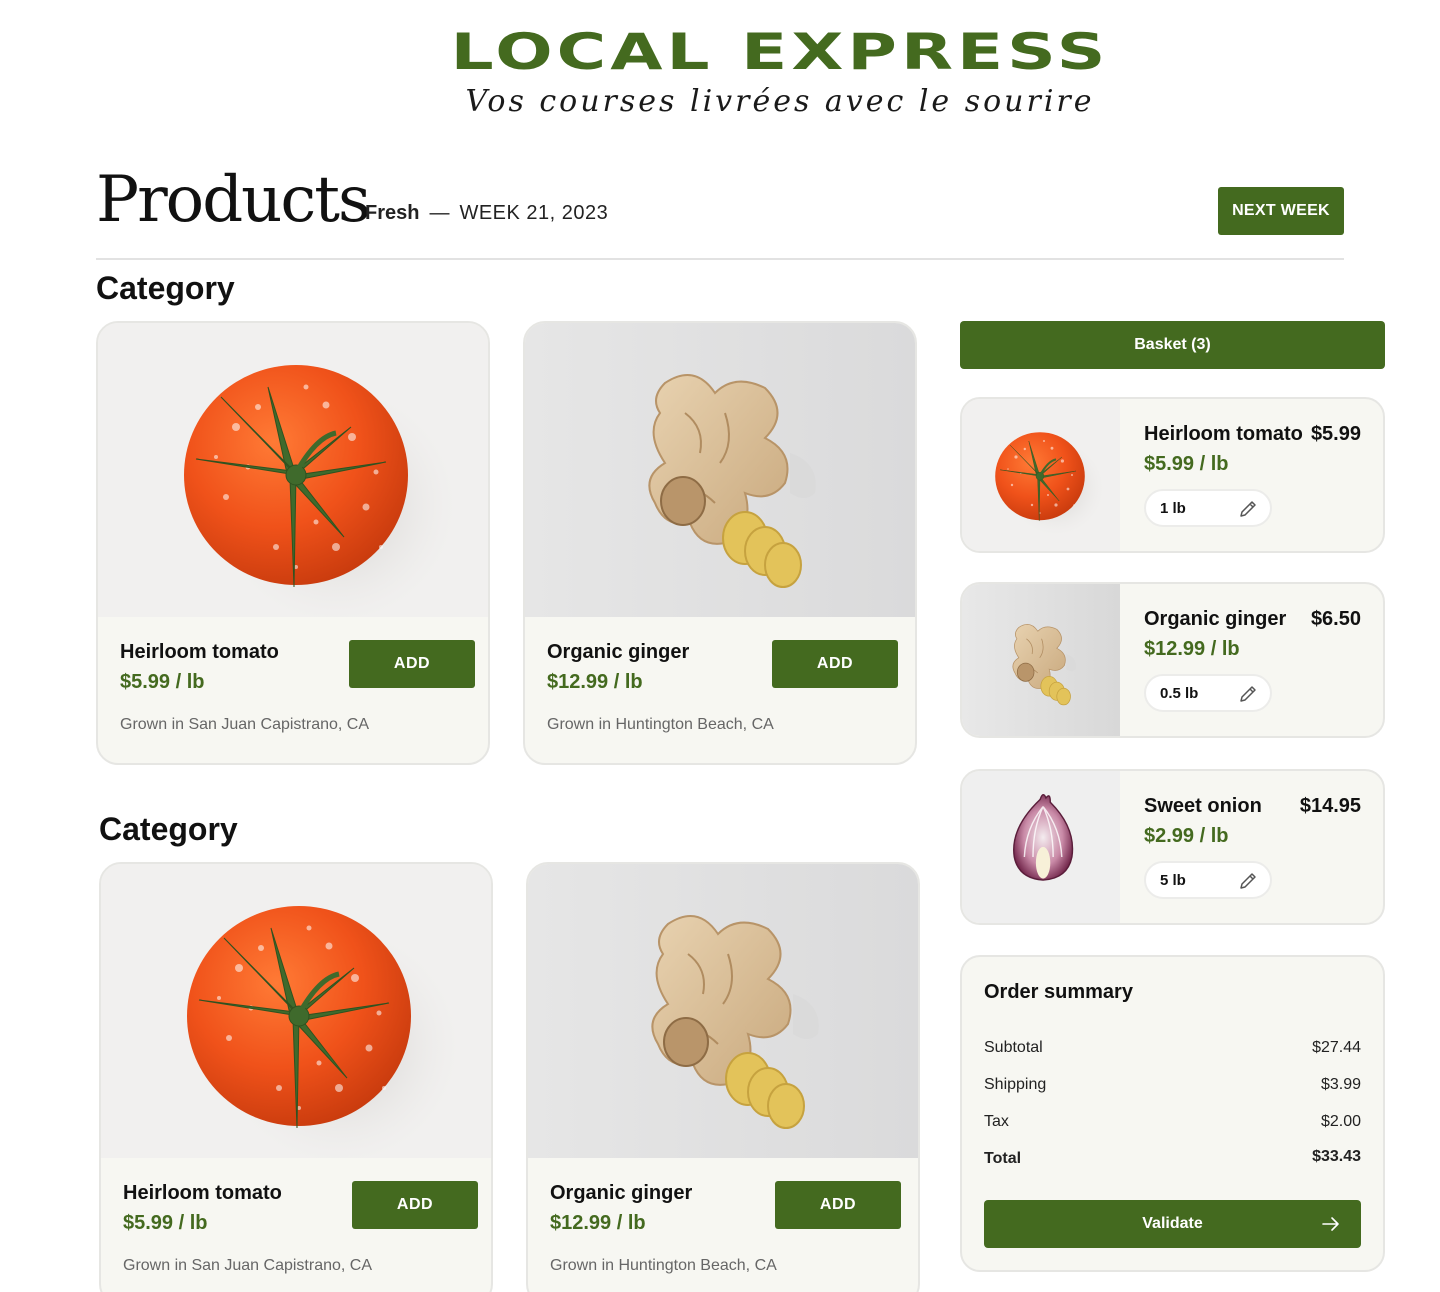 This screenshot has height=1292, width=1440. What do you see at coordinates (1330, 806) in the screenshot?
I see `basket-item-total: $14.95` at bounding box center [1330, 806].